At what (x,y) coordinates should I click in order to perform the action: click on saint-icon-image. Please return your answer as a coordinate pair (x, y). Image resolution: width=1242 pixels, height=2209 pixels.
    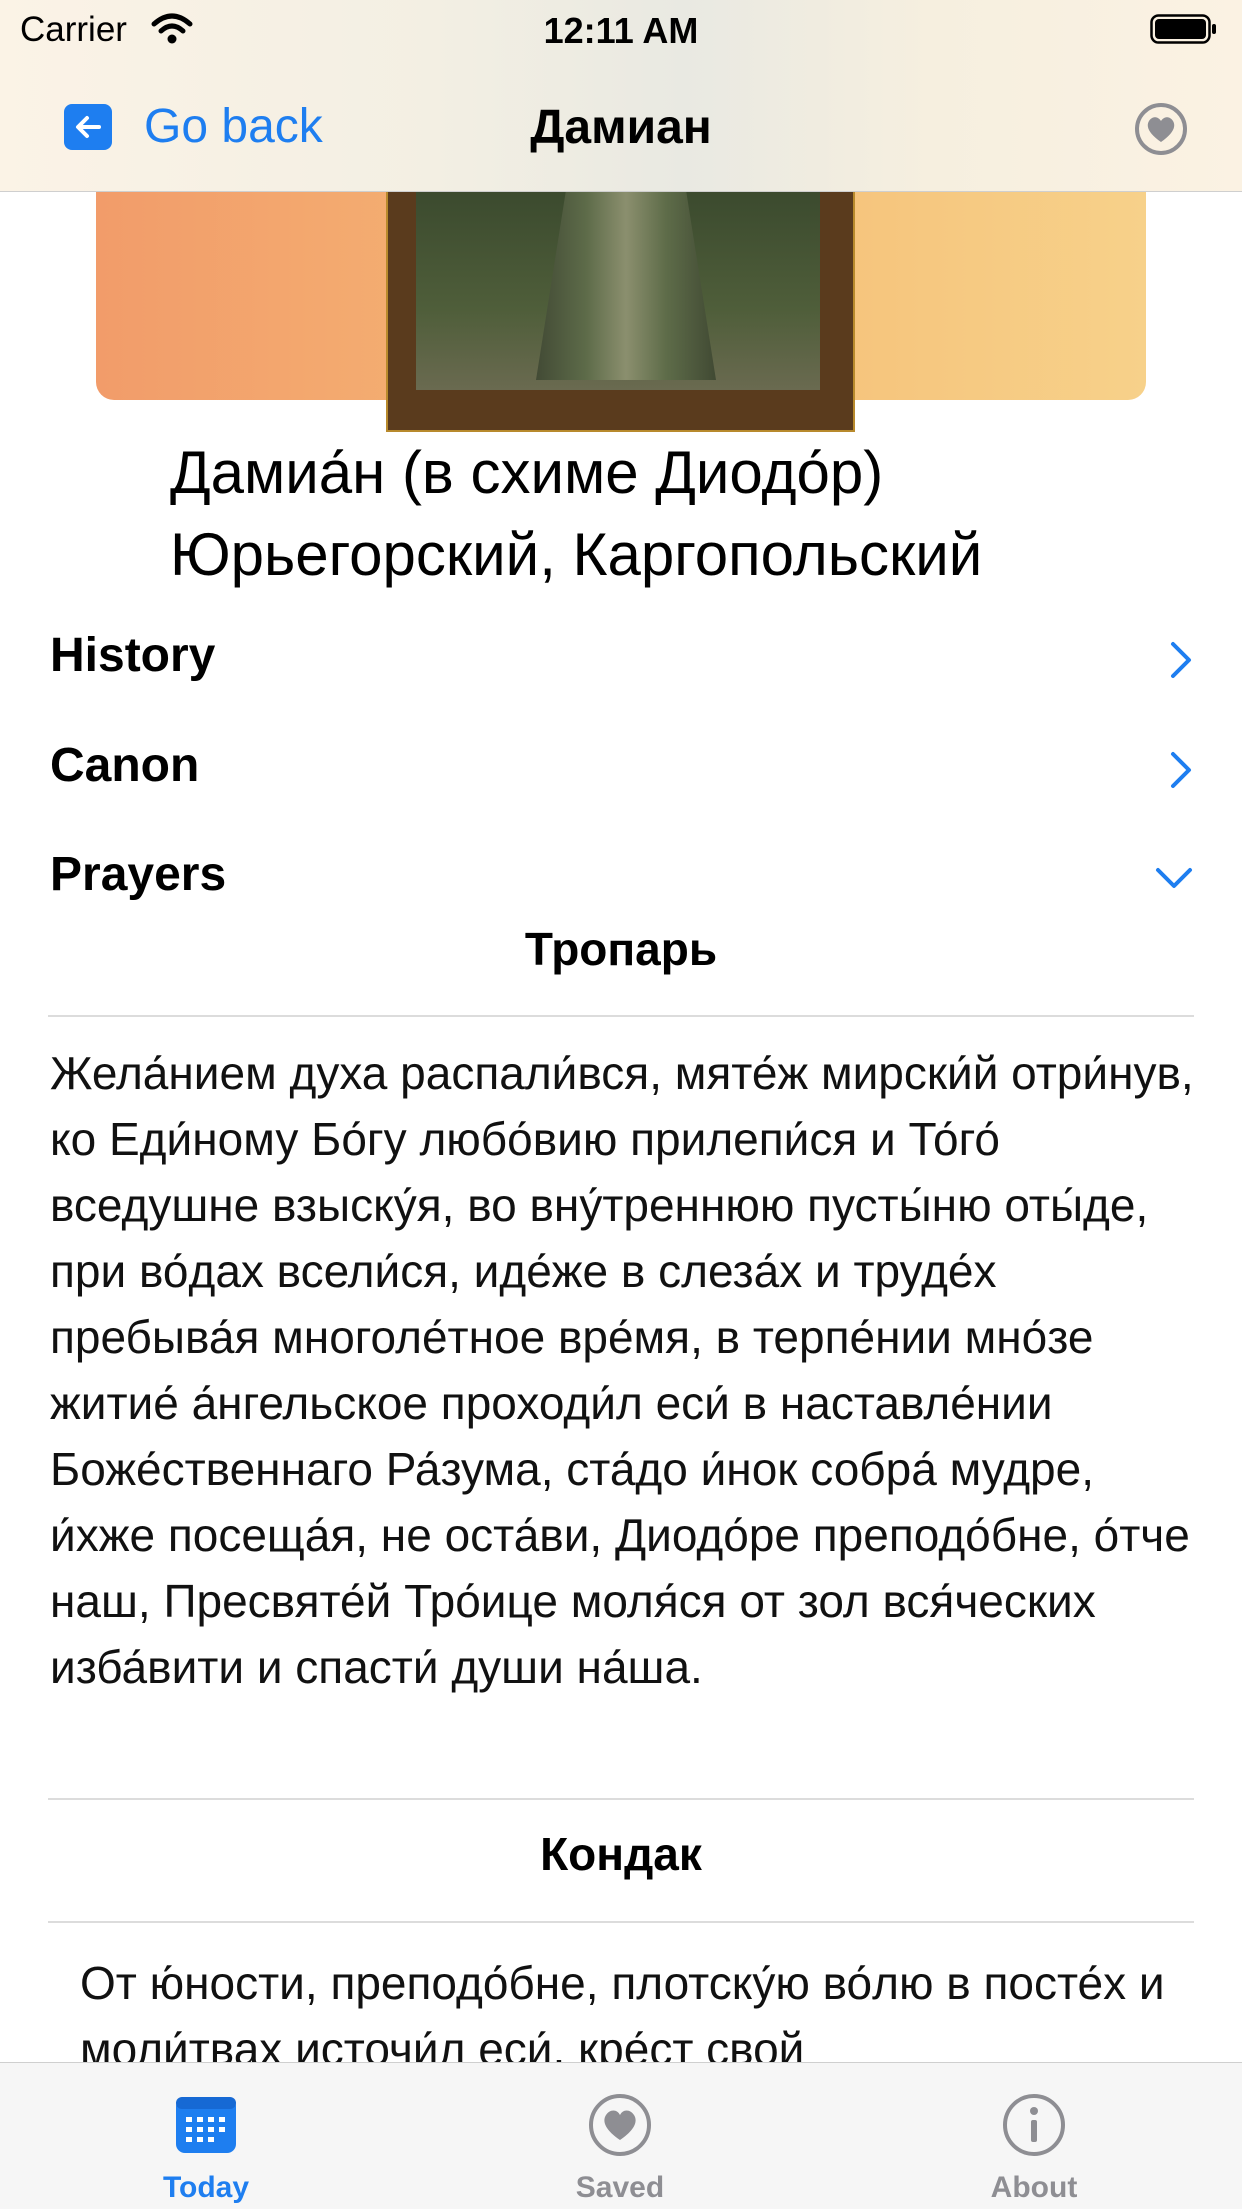
    Looking at the image, I should click on (620, 311).